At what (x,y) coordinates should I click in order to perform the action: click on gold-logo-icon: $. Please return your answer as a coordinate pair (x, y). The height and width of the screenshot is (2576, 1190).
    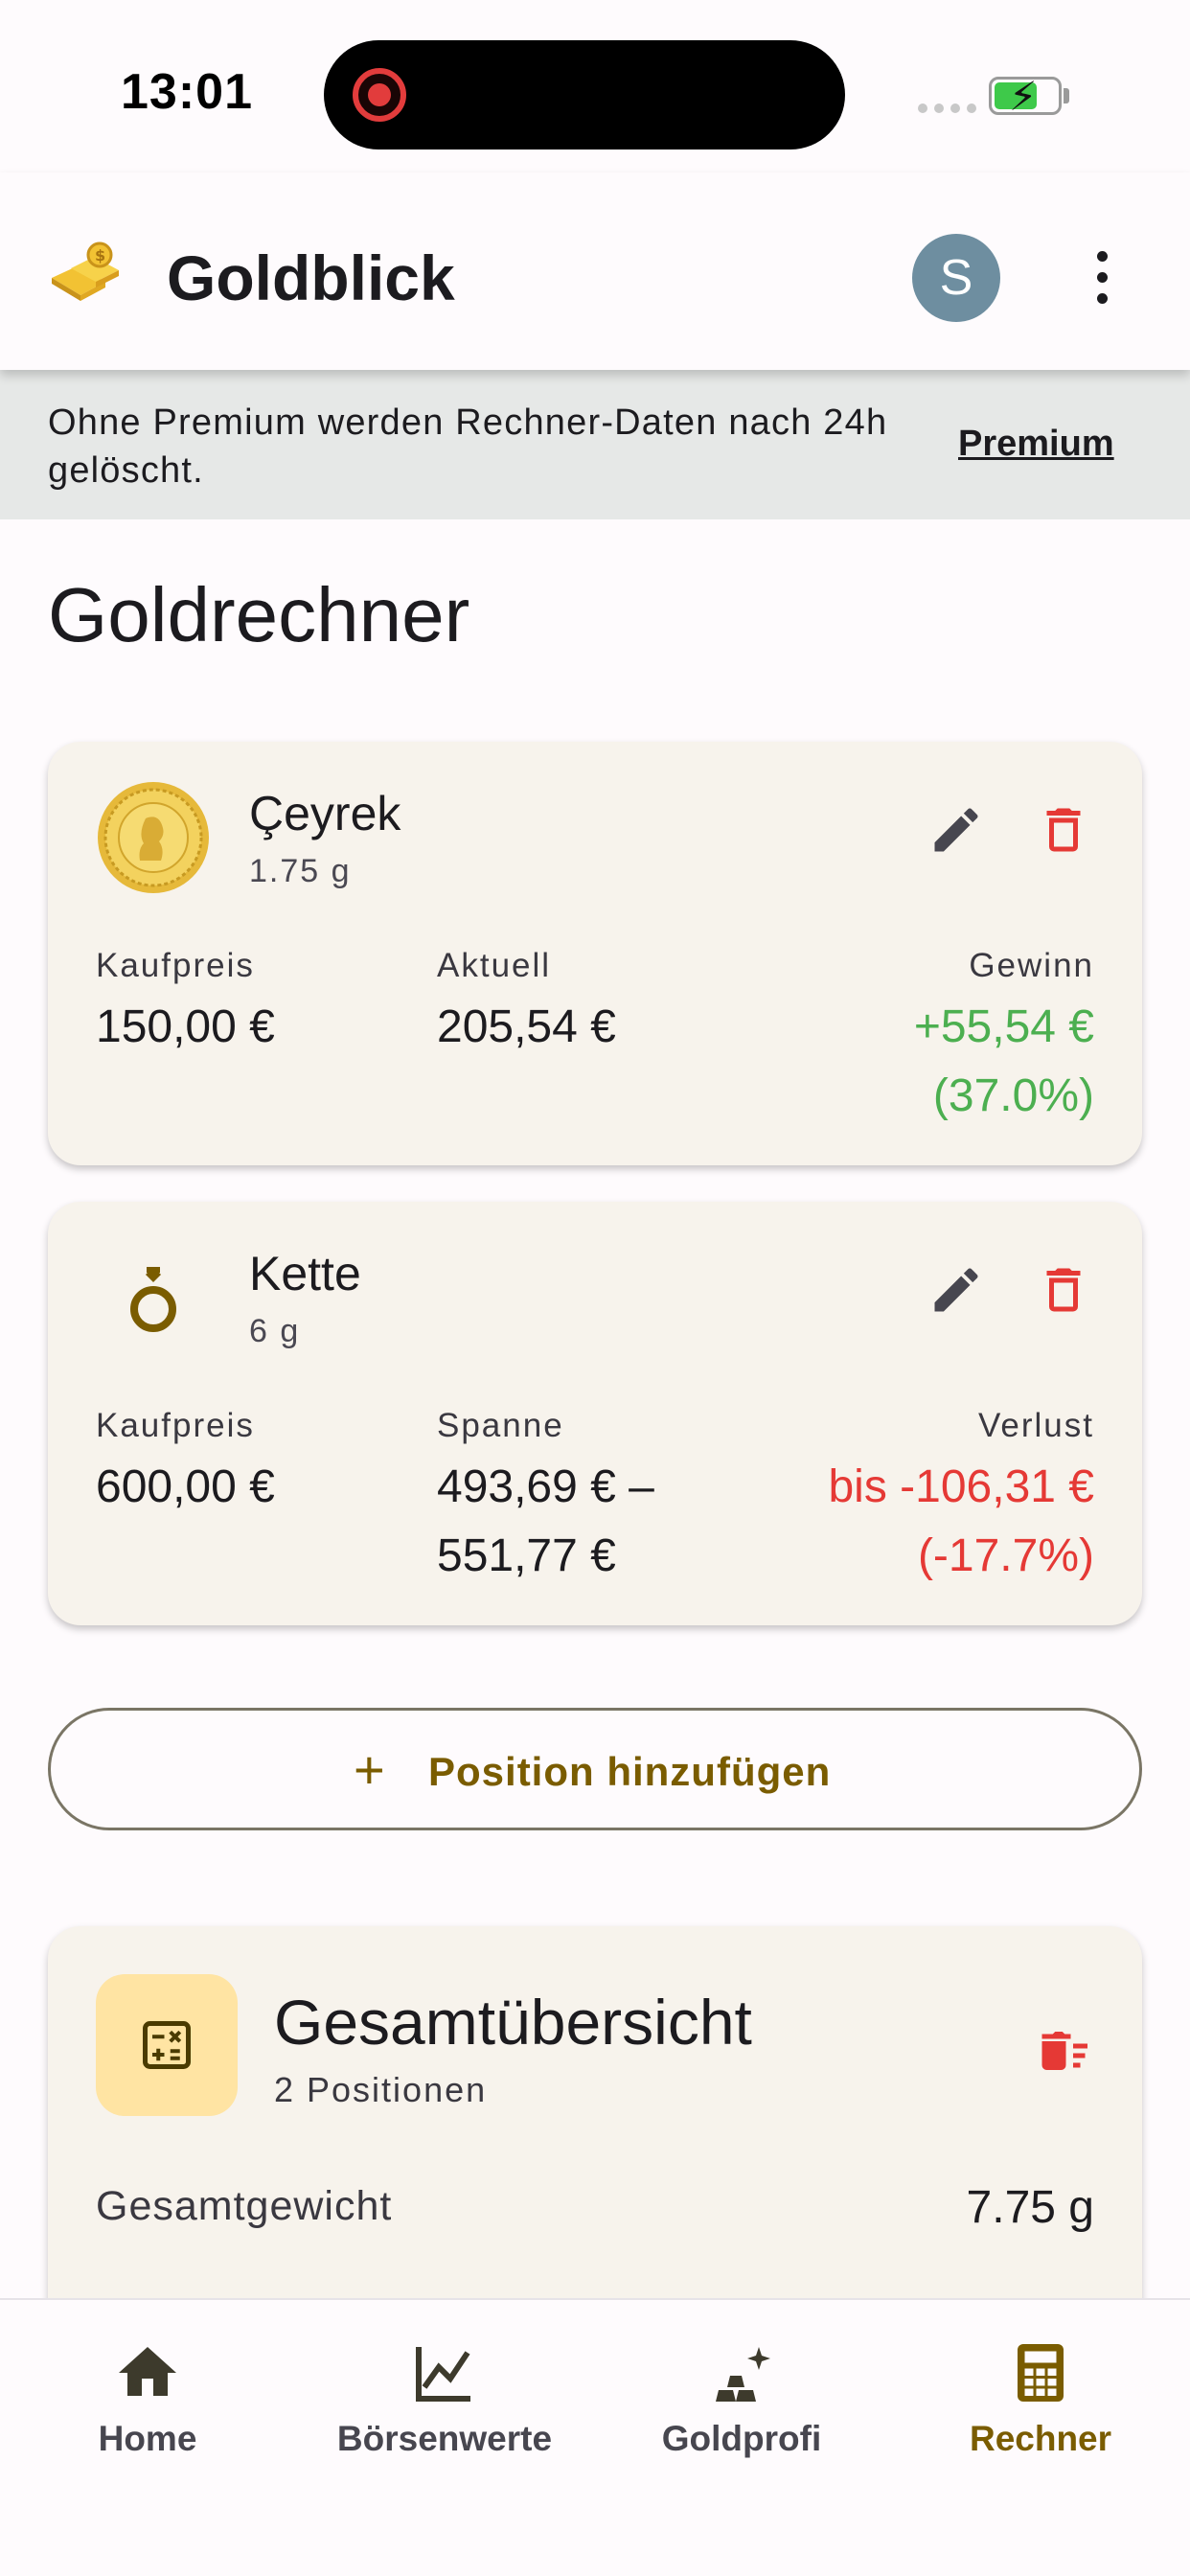
    Looking at the image, I should click on (86, 271).